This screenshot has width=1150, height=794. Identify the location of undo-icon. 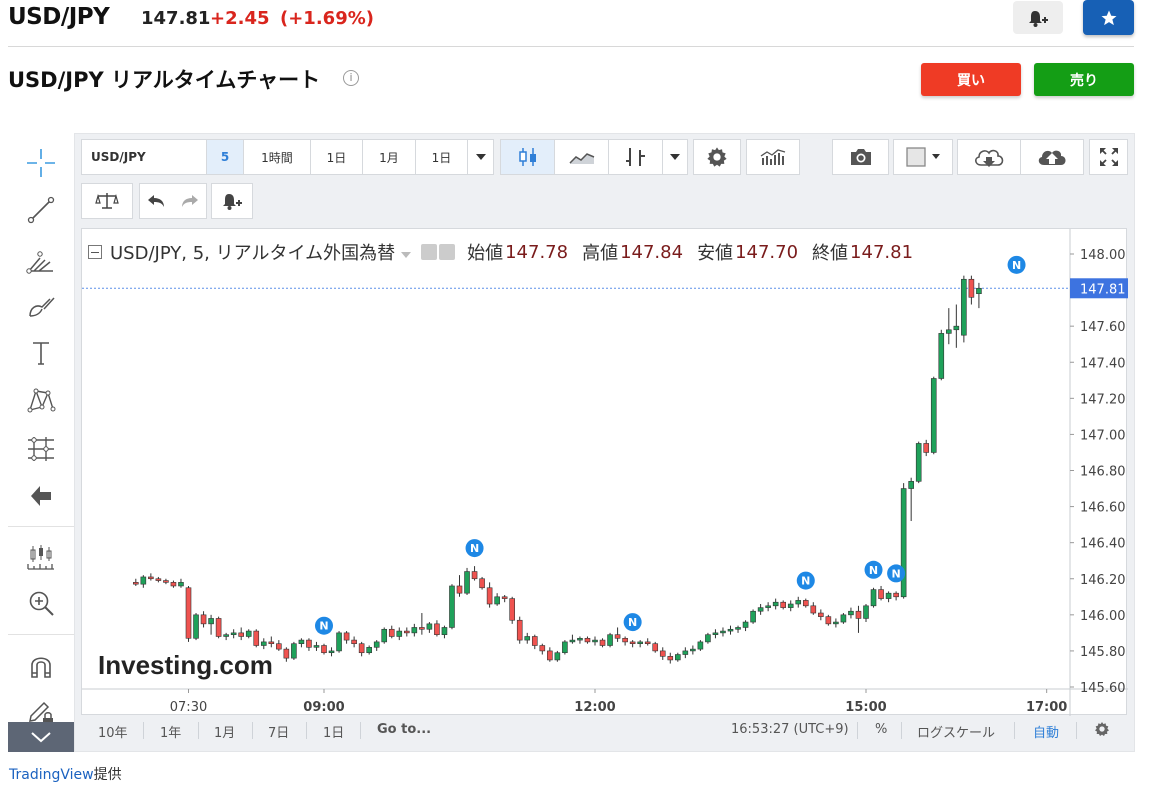
(157, 201).